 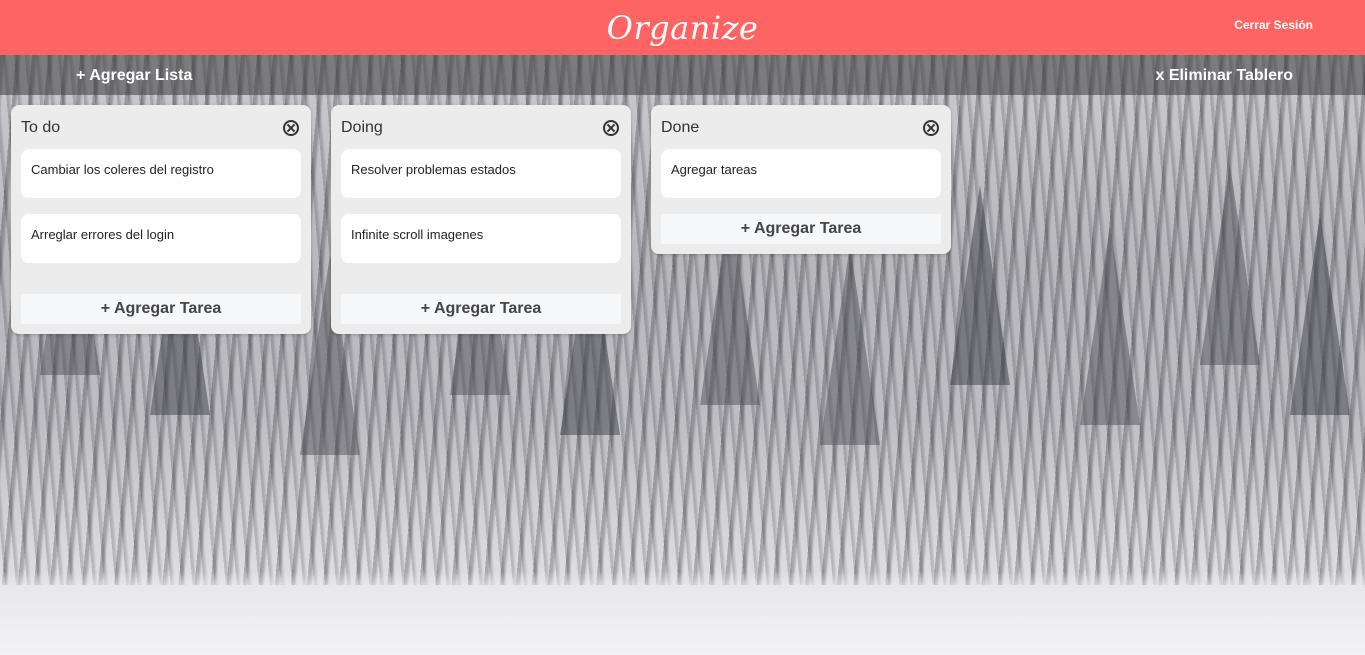 What do you see at coordinates (161, 238) in the screenshot?
I see `task-card: Arreglar errores del login` at bounding box center [161, 238].